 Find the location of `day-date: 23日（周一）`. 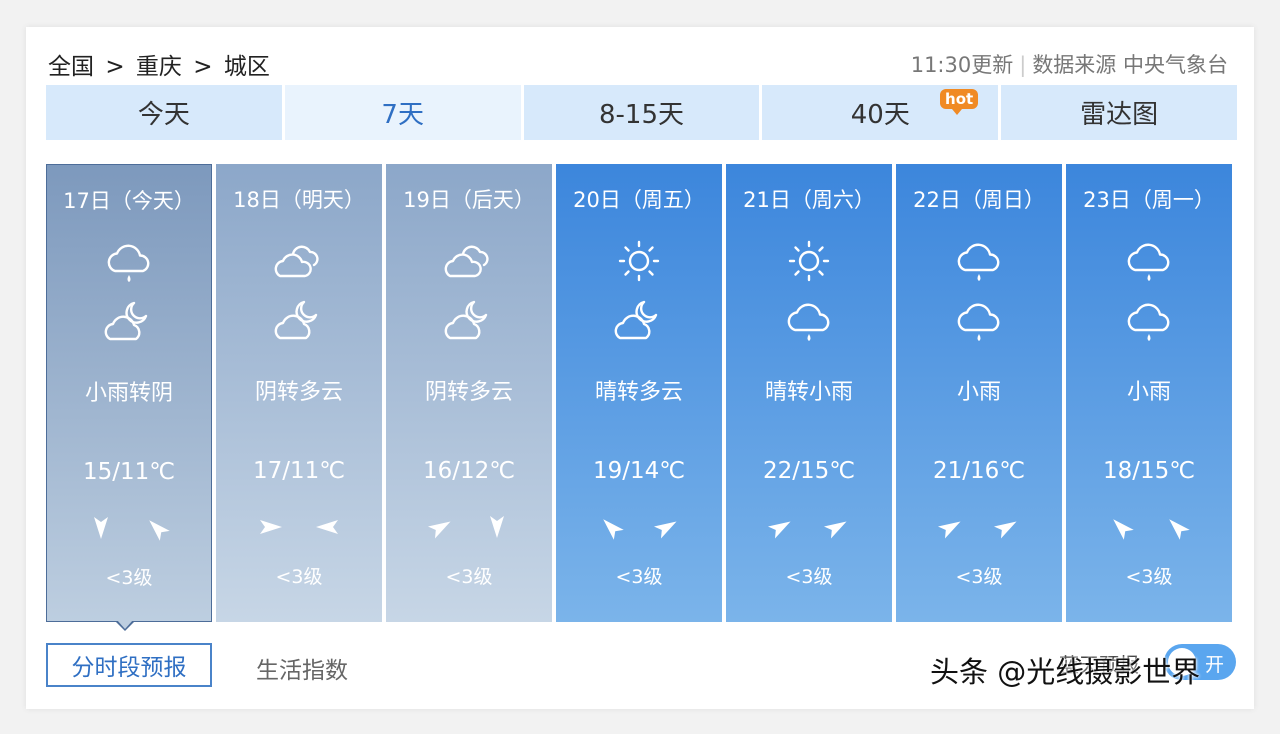

day-date: 23日（周一） is located at coordinates (1149, 200).